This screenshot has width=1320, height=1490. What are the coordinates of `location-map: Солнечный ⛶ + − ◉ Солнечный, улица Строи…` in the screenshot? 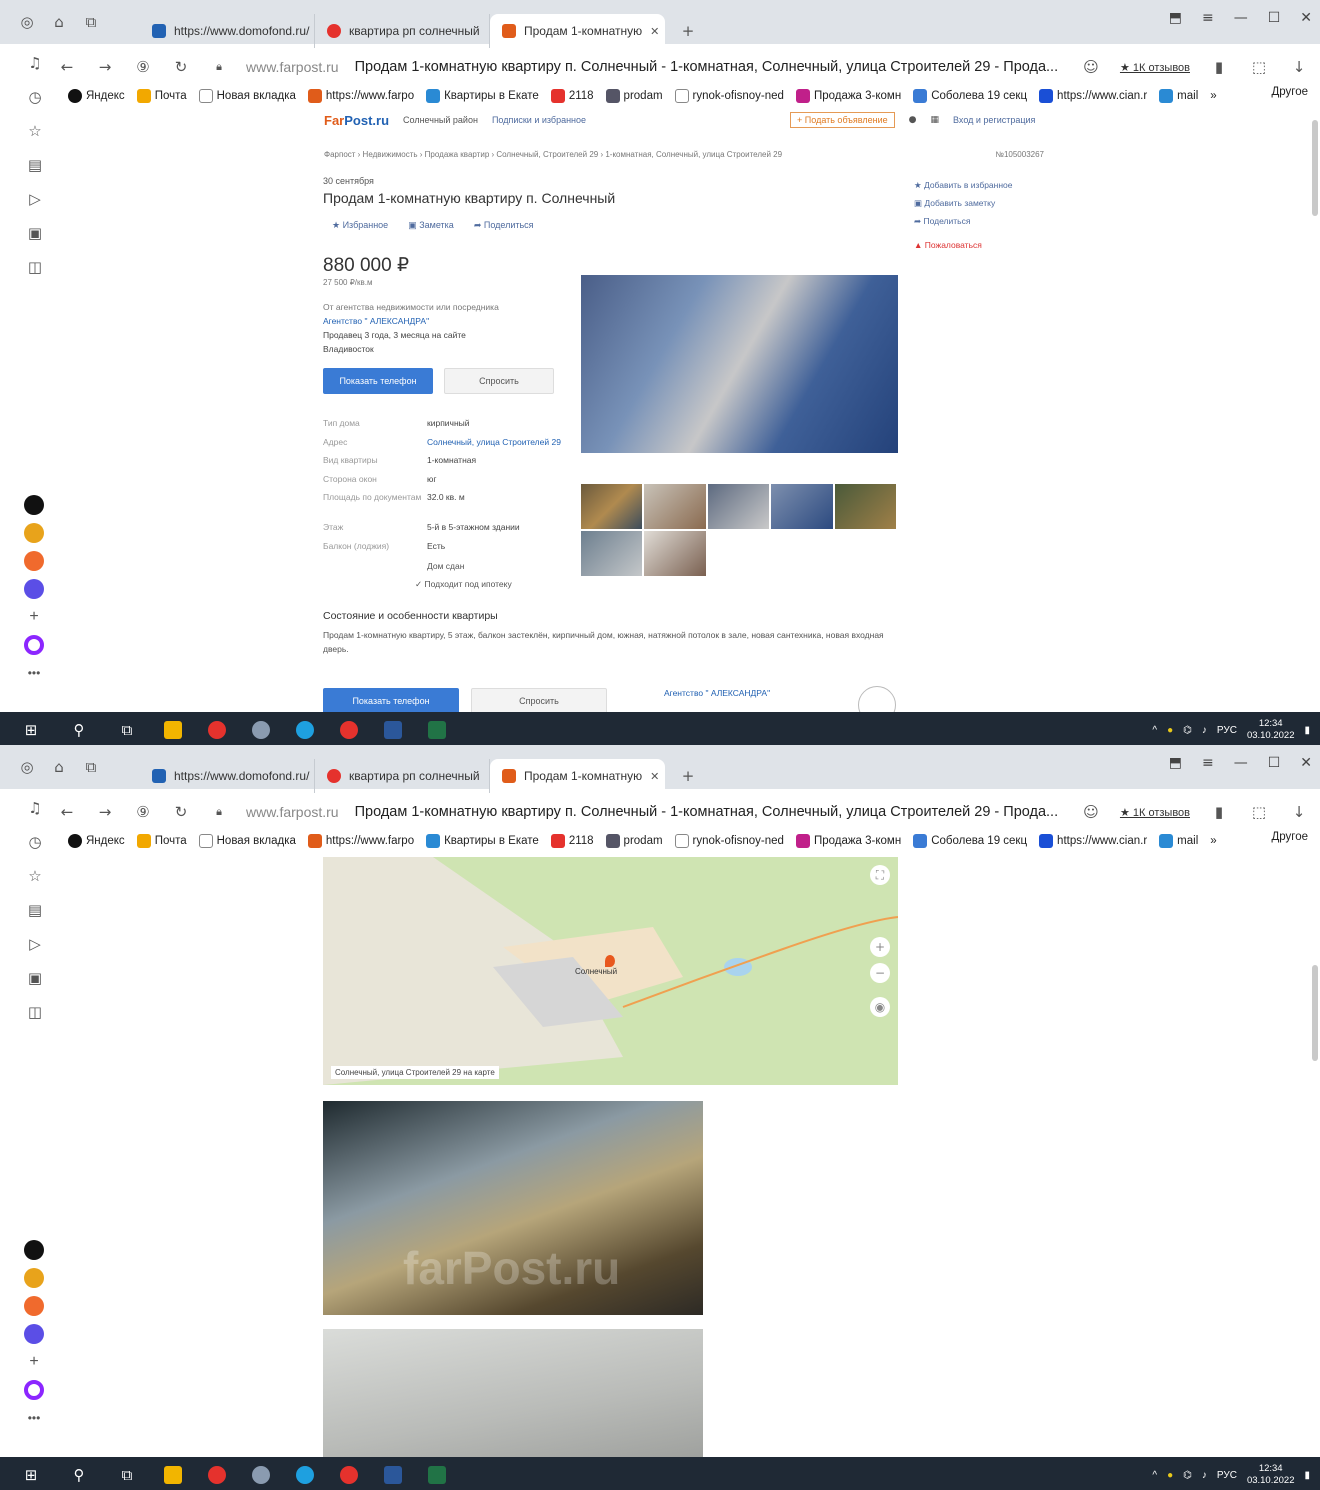 It's located at (610, 971).